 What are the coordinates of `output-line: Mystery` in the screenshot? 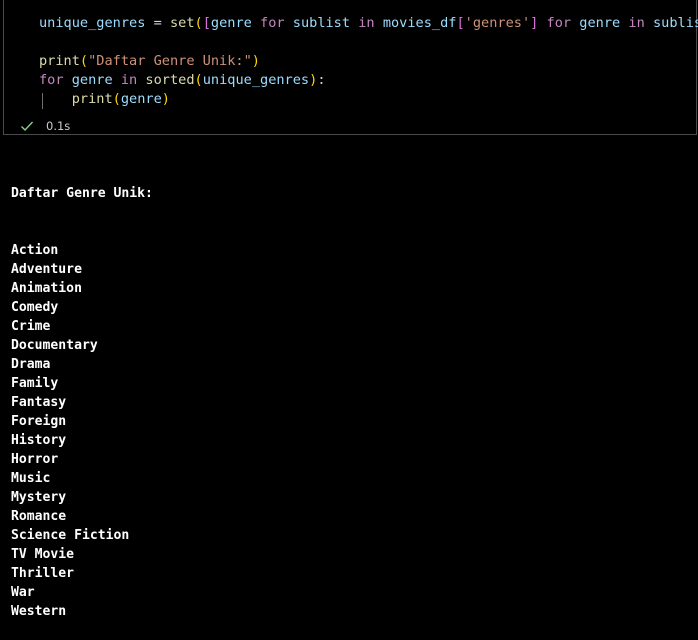 It's located at (39, 497).